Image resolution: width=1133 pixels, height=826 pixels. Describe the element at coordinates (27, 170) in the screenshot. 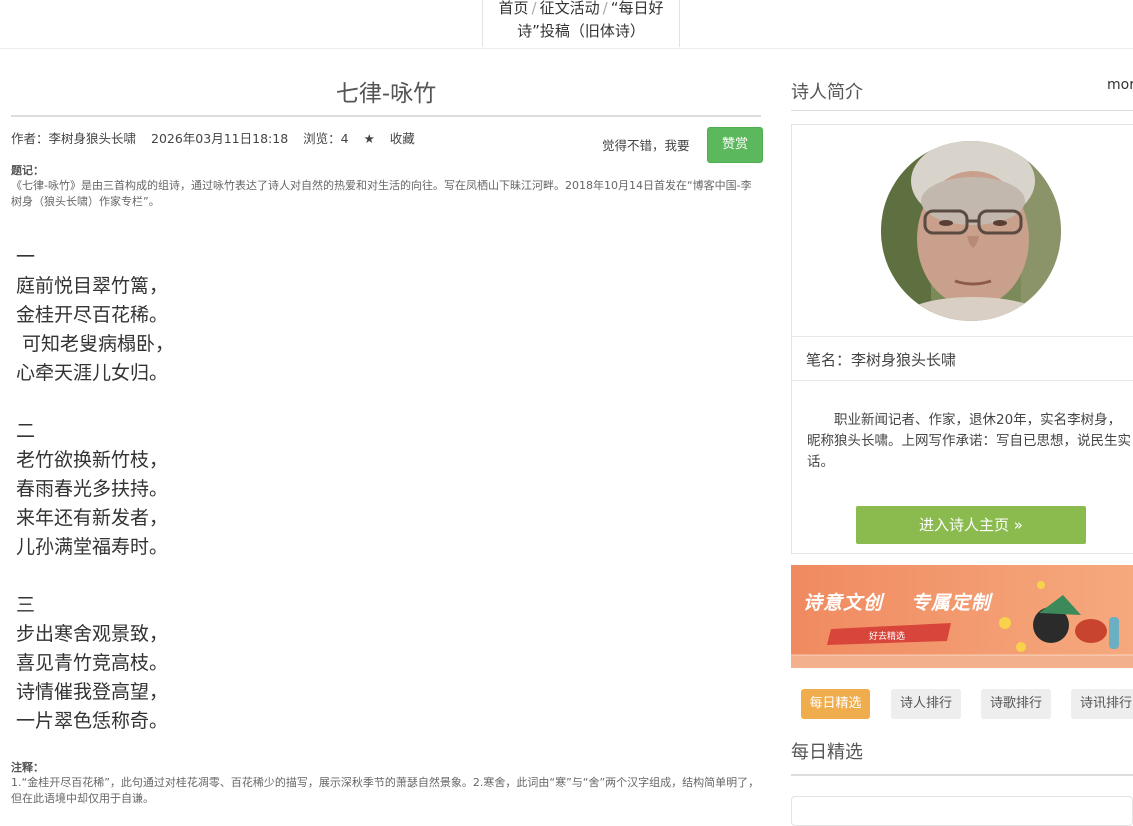

I see `note-label: 题记：` at that location.